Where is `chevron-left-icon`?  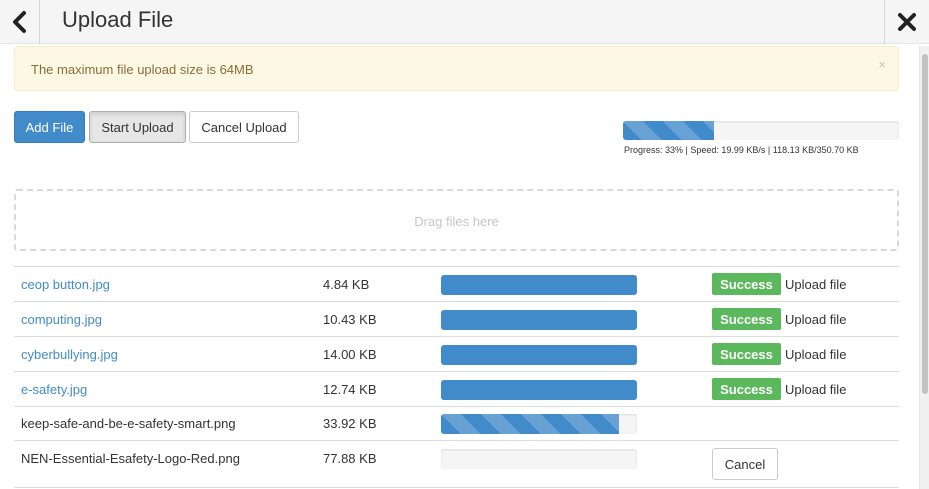 chevron-left-icon is located at coordinates (19, 22).